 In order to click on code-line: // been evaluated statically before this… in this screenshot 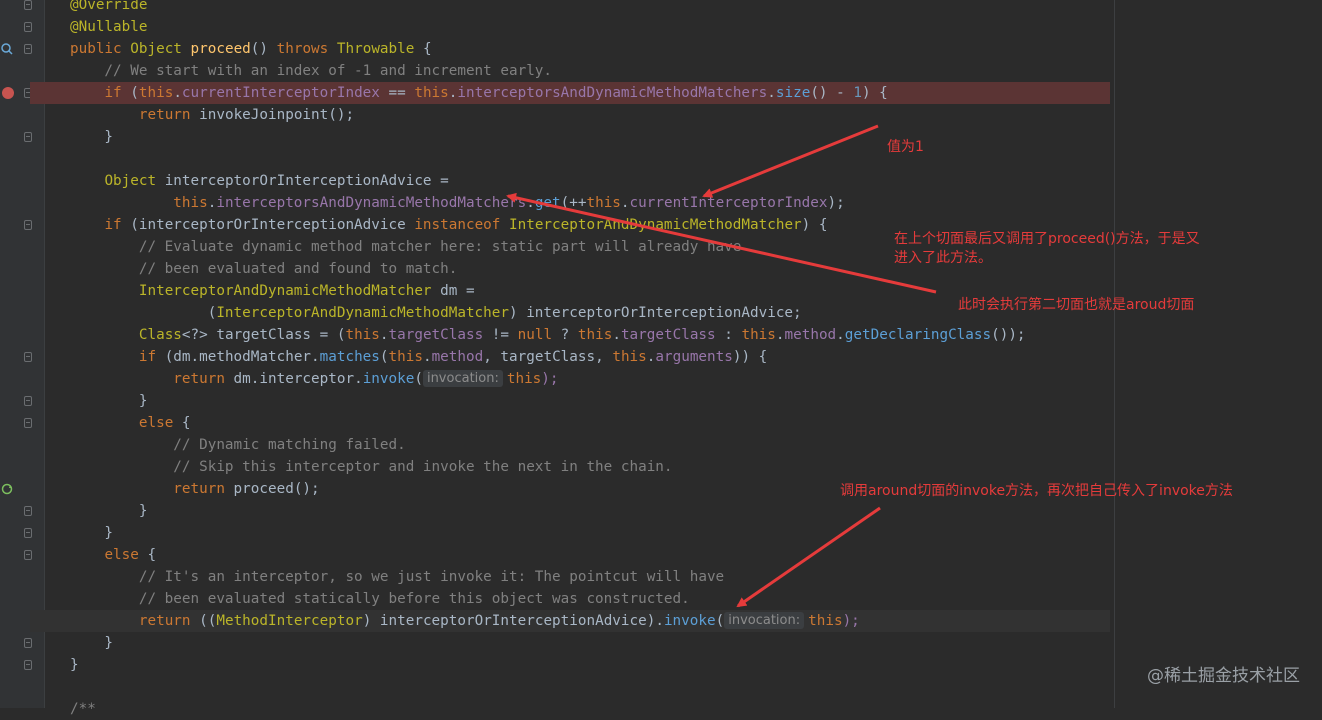, I will do `click(590, 599)`.